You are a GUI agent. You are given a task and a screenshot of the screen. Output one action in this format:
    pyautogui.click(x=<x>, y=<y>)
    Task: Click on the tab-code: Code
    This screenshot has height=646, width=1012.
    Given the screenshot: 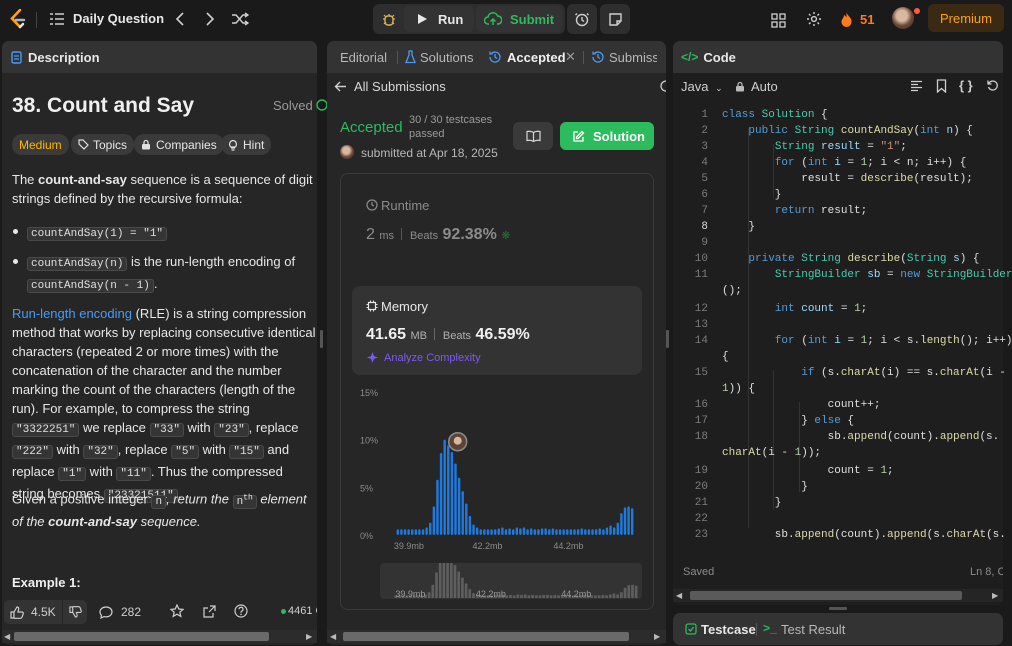 What is the action you would take?
    pyautogui.click(x=719, y=57)
    